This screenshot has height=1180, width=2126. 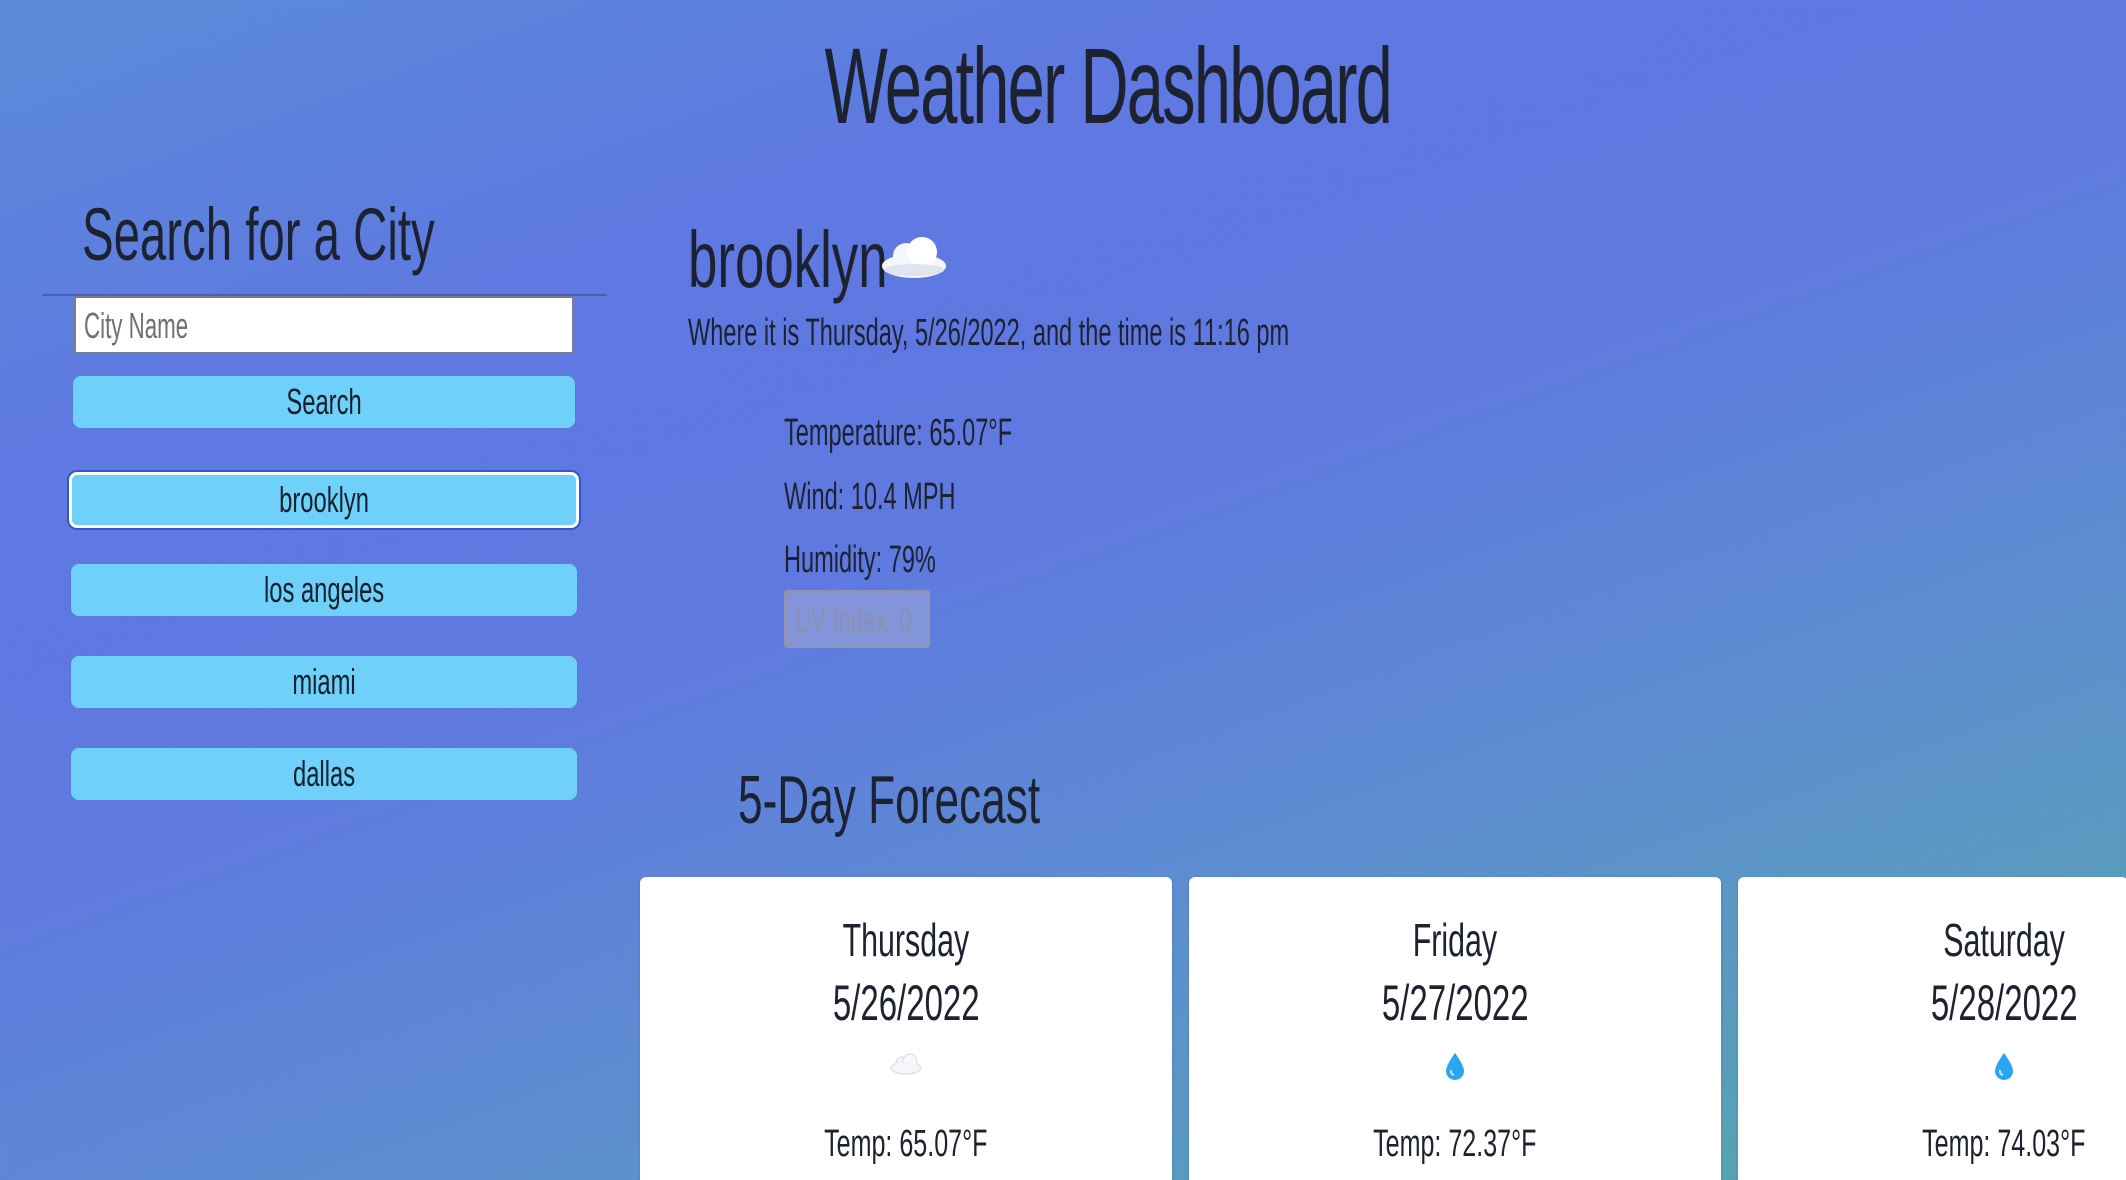 I want to click on history-button-los-angeles: los angeles, so click(x=324, y=590).